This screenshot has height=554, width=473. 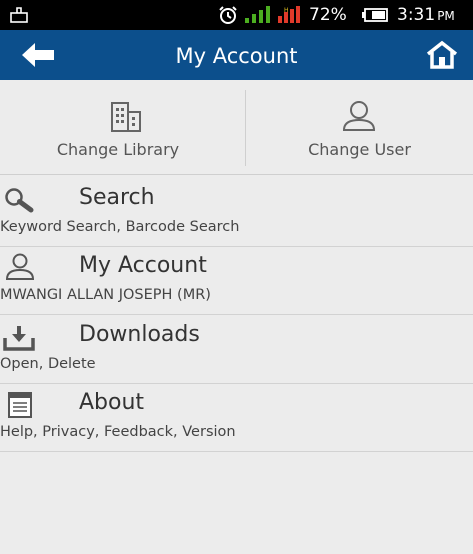 What do you see at coordinates (105, 295) in the screenshot?
I see `menu-item-subtitle: MWANGI ALLAN JOSEPH (MR)` at bounding box center [105, 295].